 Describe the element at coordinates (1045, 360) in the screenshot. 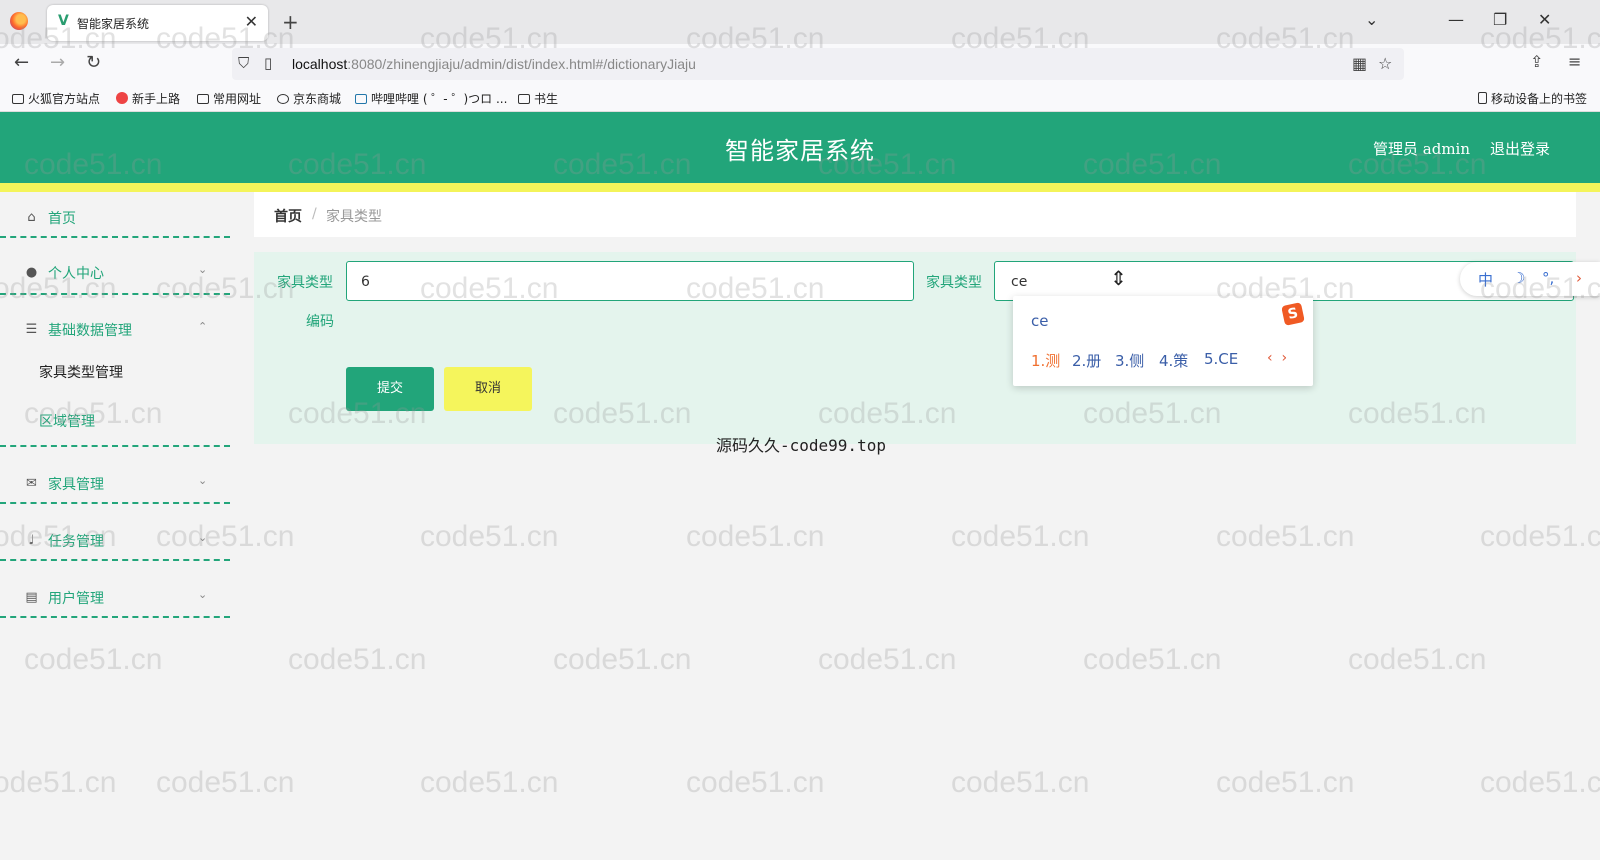

I see `ime-candidate: 1.测` at that location.